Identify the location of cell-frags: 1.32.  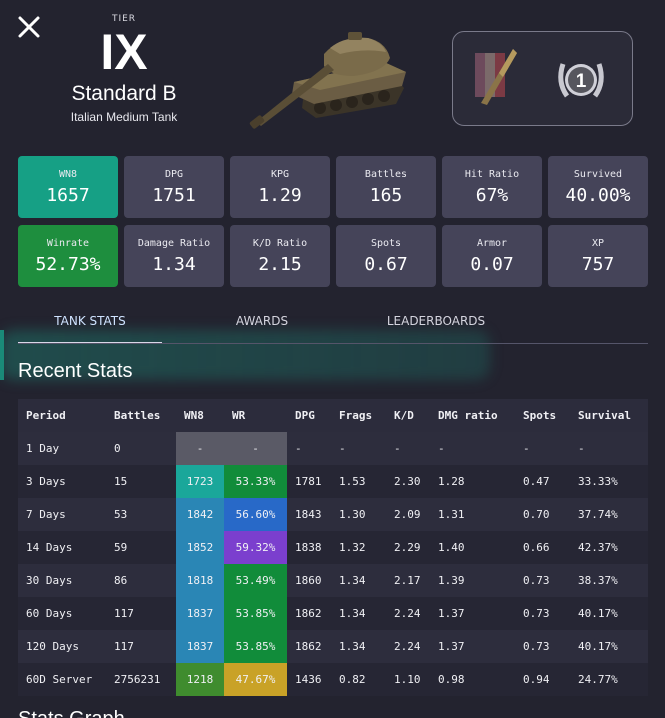
(358, 547).